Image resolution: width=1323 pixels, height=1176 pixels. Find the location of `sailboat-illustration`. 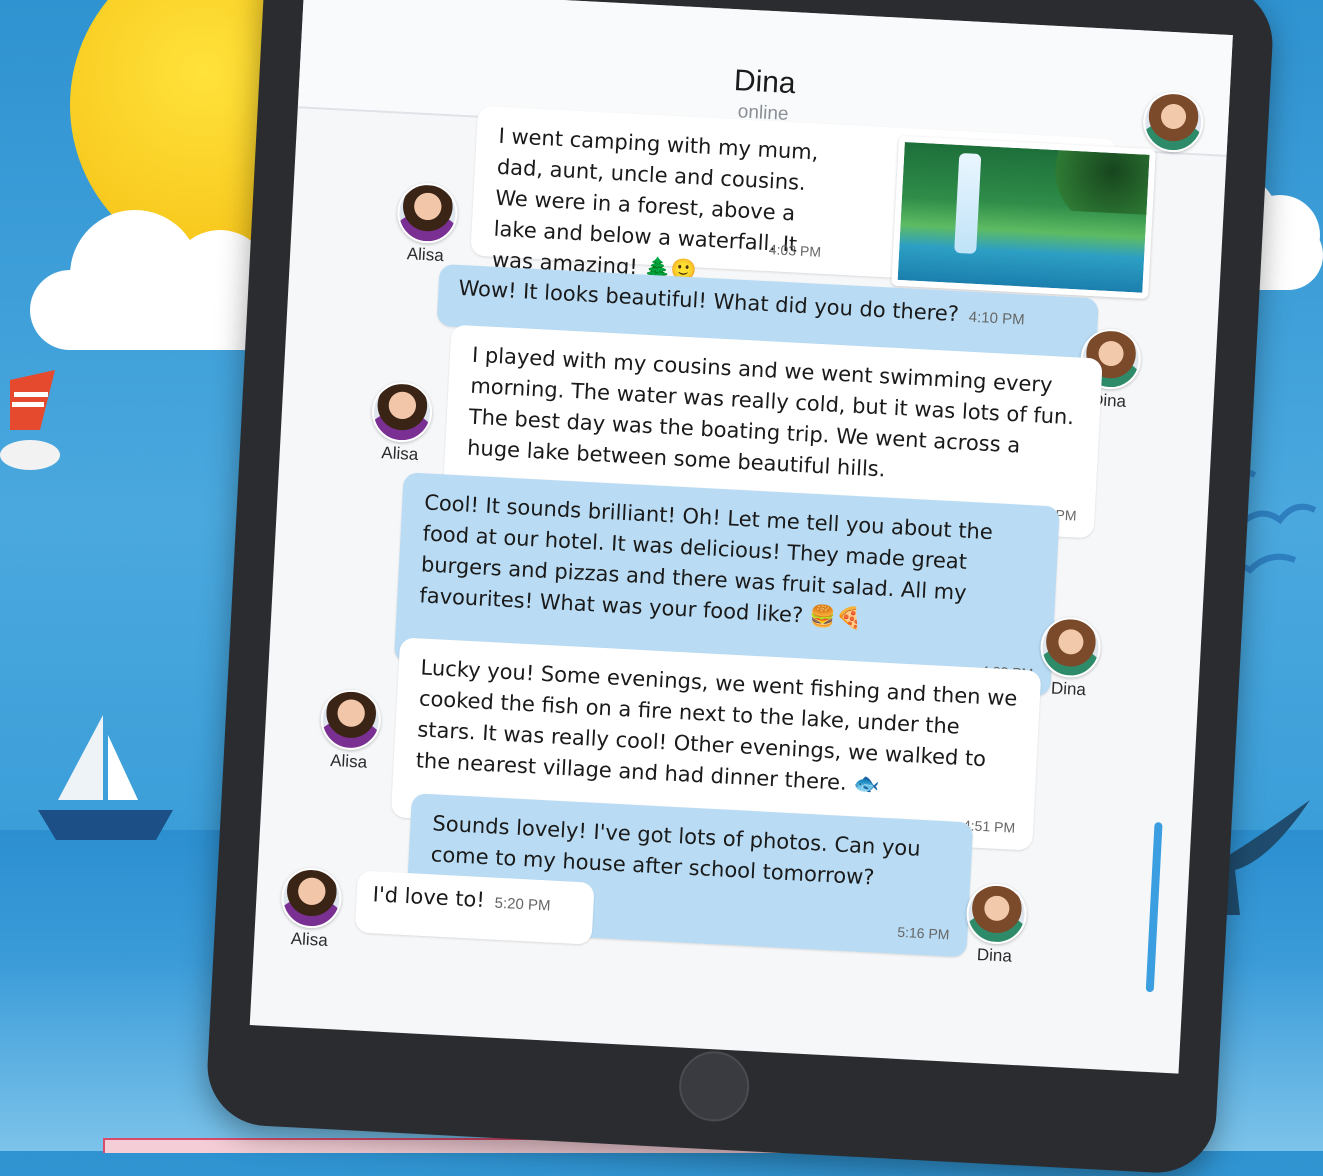

sailboat-illustration is located at coordinates (105, 777).